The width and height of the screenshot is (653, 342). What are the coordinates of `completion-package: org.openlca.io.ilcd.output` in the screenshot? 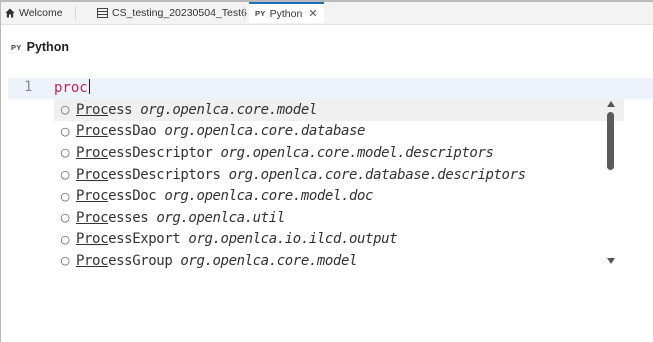 It's located at (293, 239).